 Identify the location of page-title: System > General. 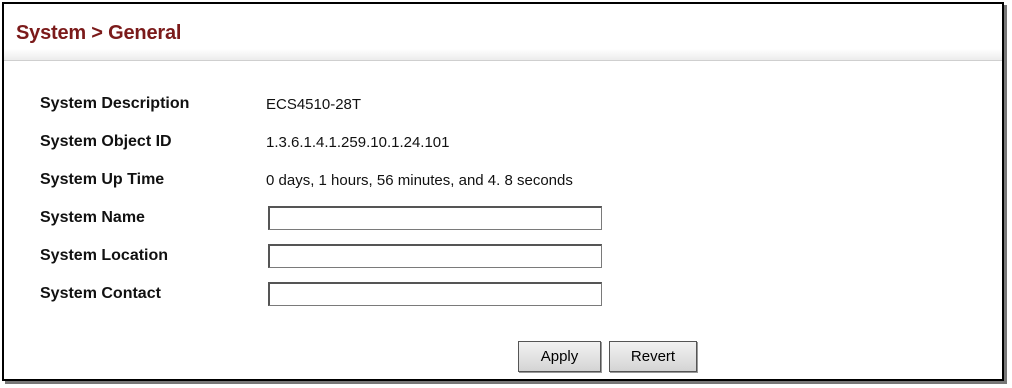
(99, 33).